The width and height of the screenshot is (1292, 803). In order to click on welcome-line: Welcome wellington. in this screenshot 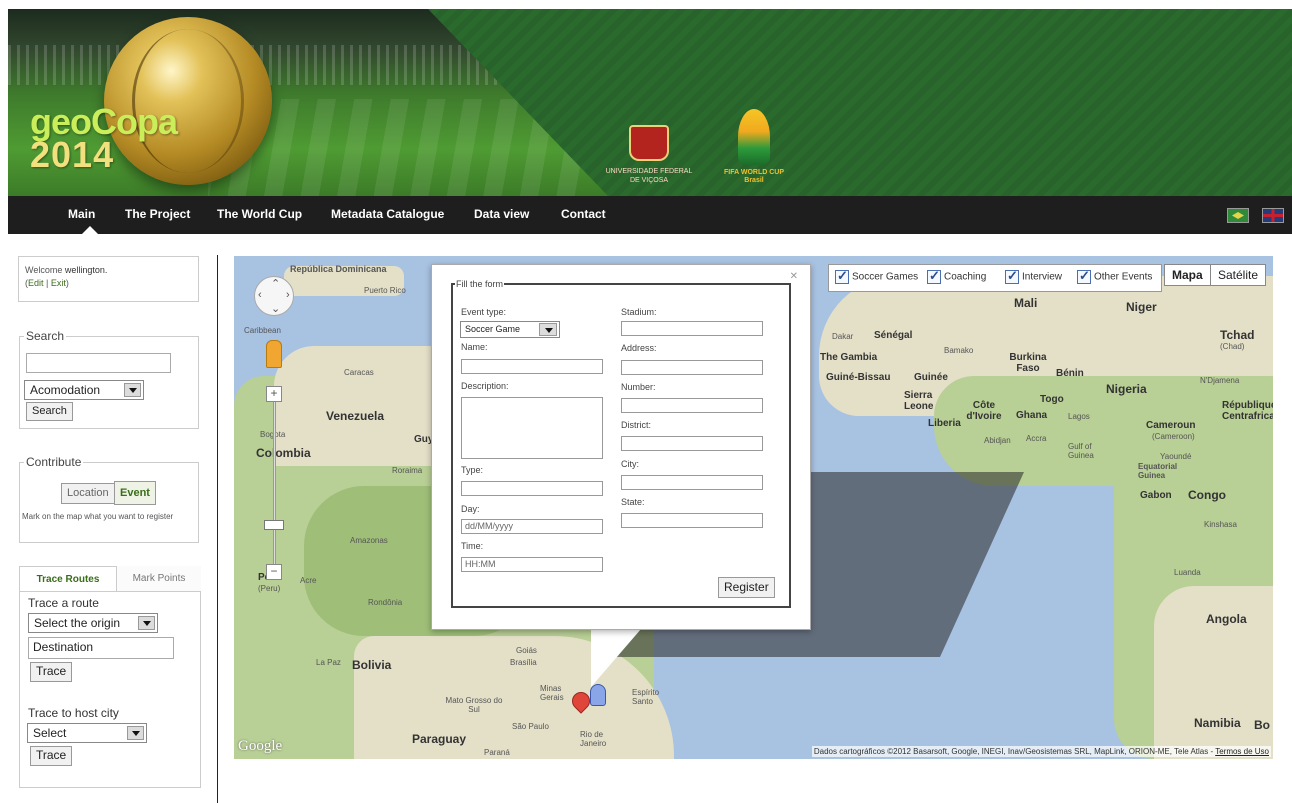, I will do `click(108, 270)`.